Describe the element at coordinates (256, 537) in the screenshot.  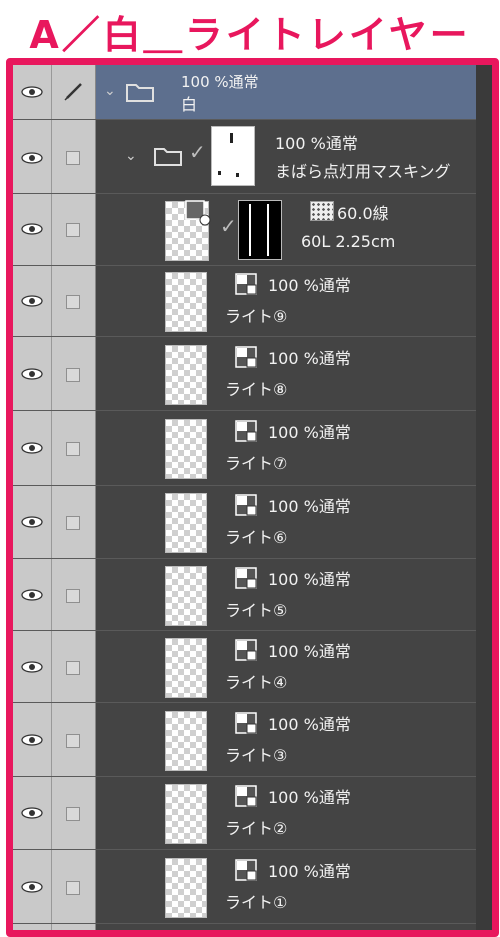
I see `layer-name: ライト⑥` at that location.